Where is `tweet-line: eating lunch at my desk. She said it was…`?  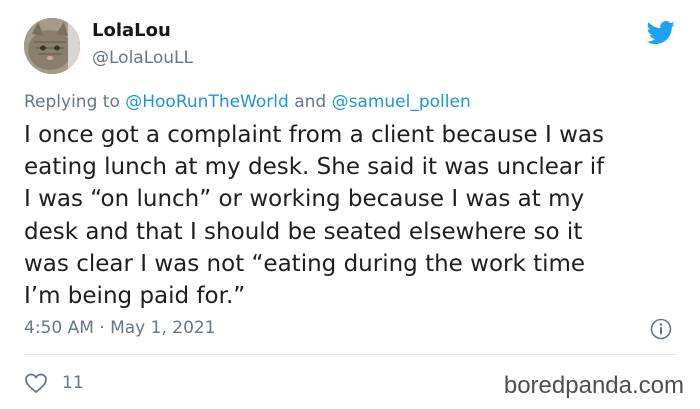 tweet-line: eating lunch at my desk. She said it was… is located at coordinates (314, 167).